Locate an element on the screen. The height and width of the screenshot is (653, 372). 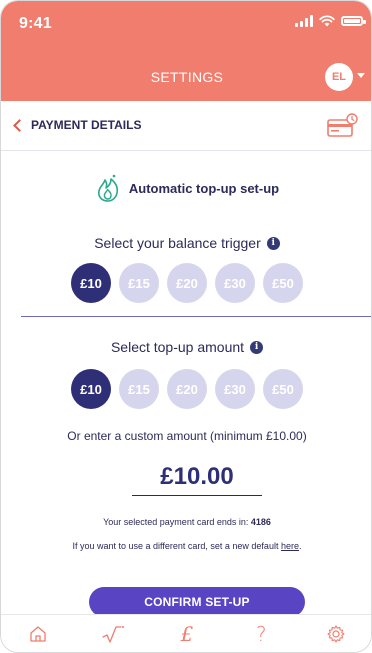
home-icon is located at coordinates (38, 633).